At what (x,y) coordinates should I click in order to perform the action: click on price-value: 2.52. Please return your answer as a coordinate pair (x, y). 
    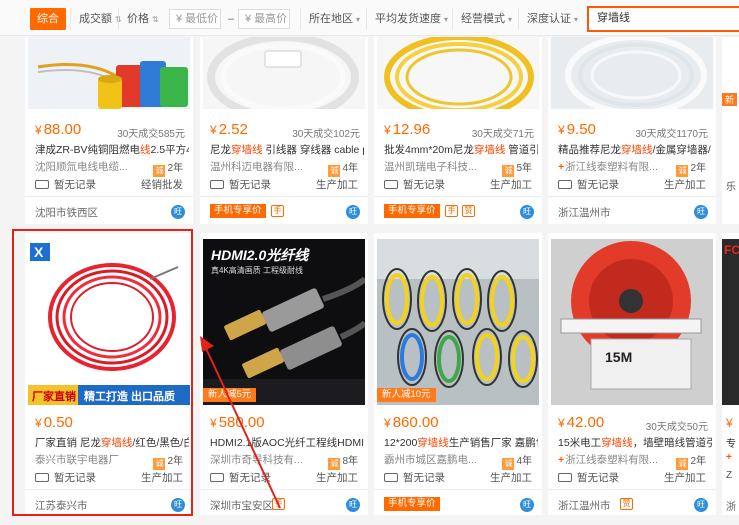
    Looking at the image, I should click on (233, 129).